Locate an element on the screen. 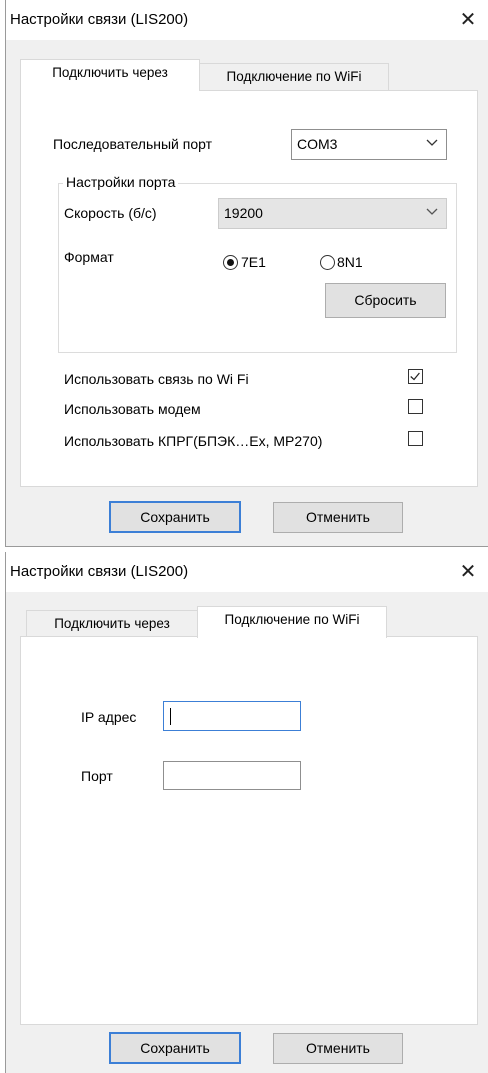 The height and width of the screenshot is (1073, 488). serial-port-label: Последовательный порт is located at coordinates (133, 144).